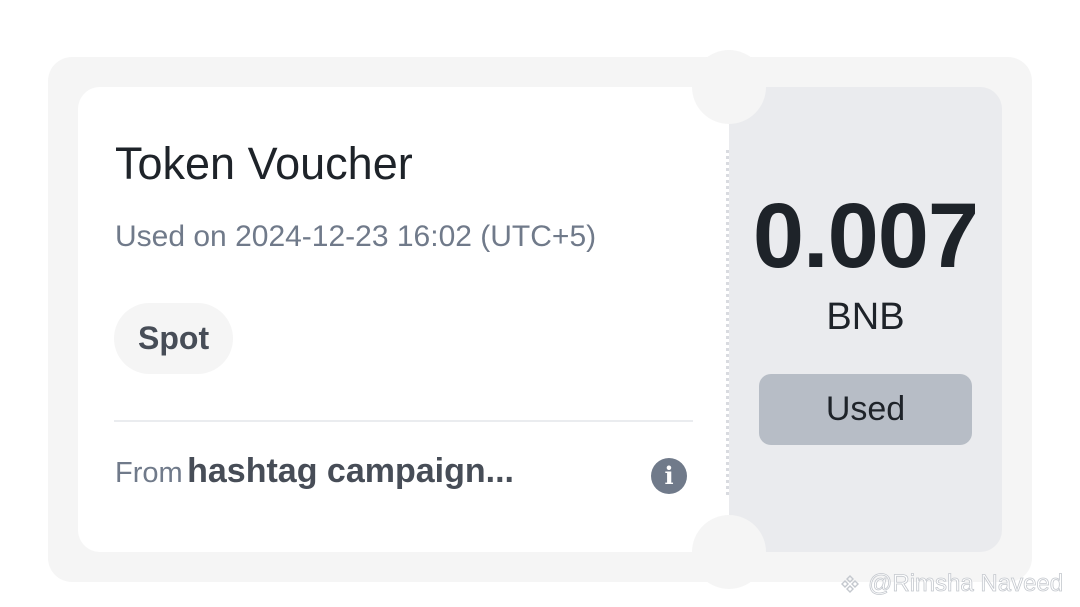  I want to click on watermark-text: @Rimsha Naveed, so click(966, 584).